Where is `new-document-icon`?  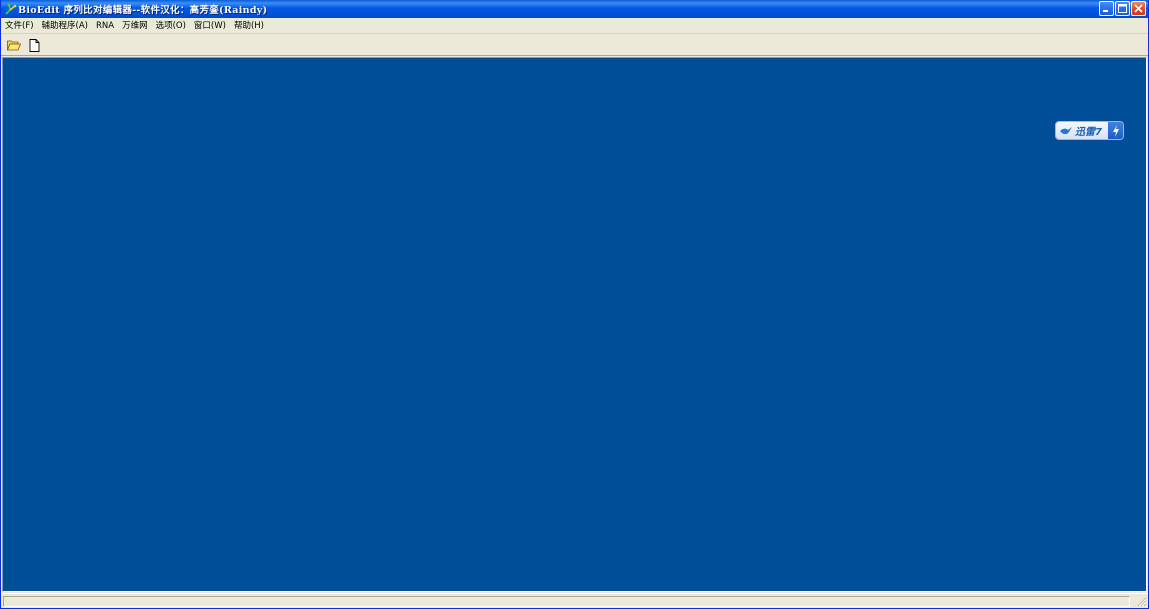
new-document-icon is located at coordinates (34, 45).